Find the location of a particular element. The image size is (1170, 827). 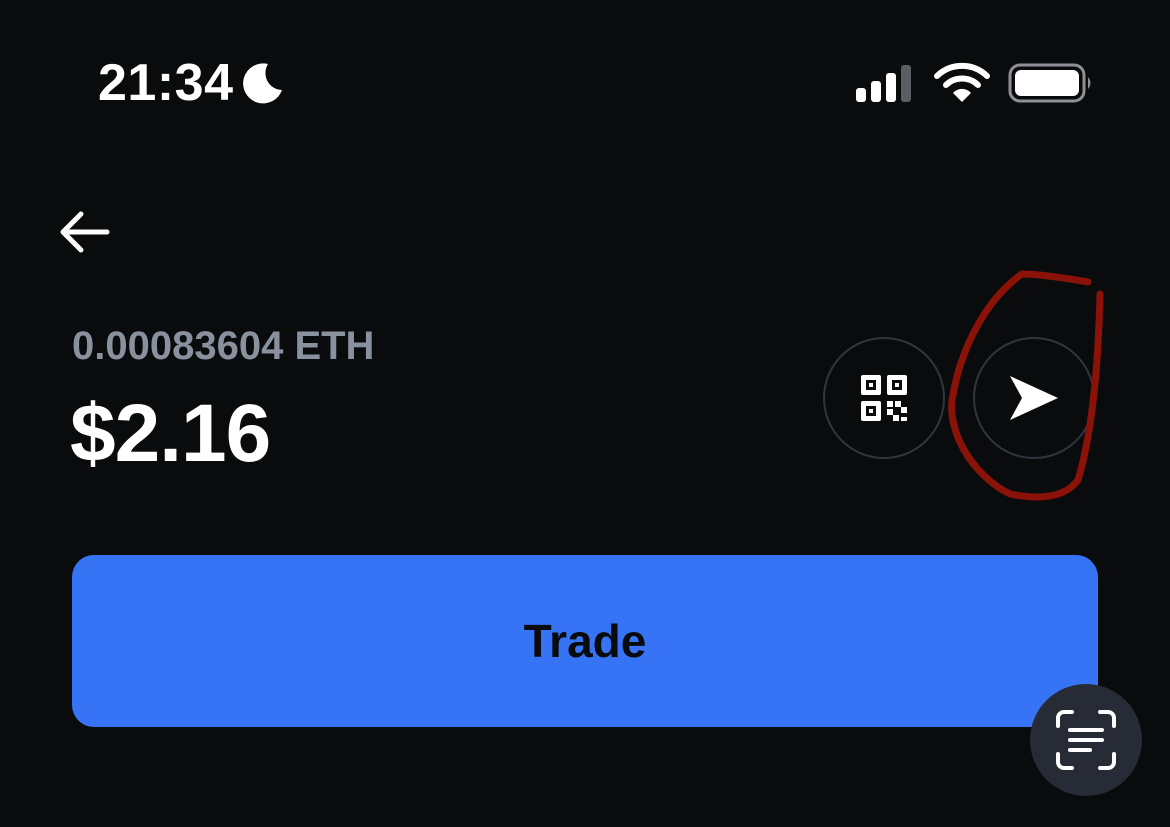

fiat-balance: $2.16 is located at coordinates (170, 433).